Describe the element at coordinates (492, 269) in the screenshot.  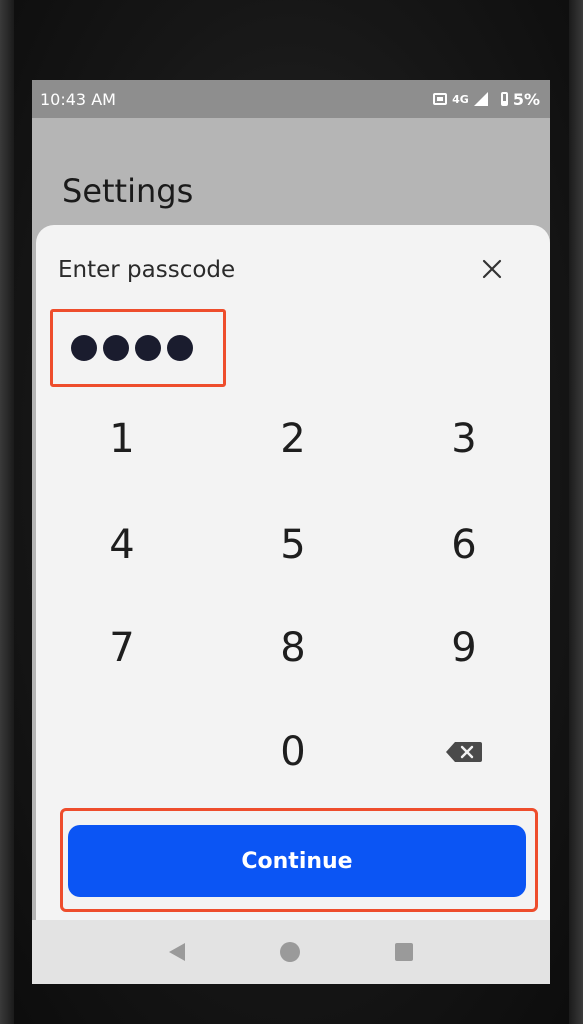
I see `close-icon` at that location.